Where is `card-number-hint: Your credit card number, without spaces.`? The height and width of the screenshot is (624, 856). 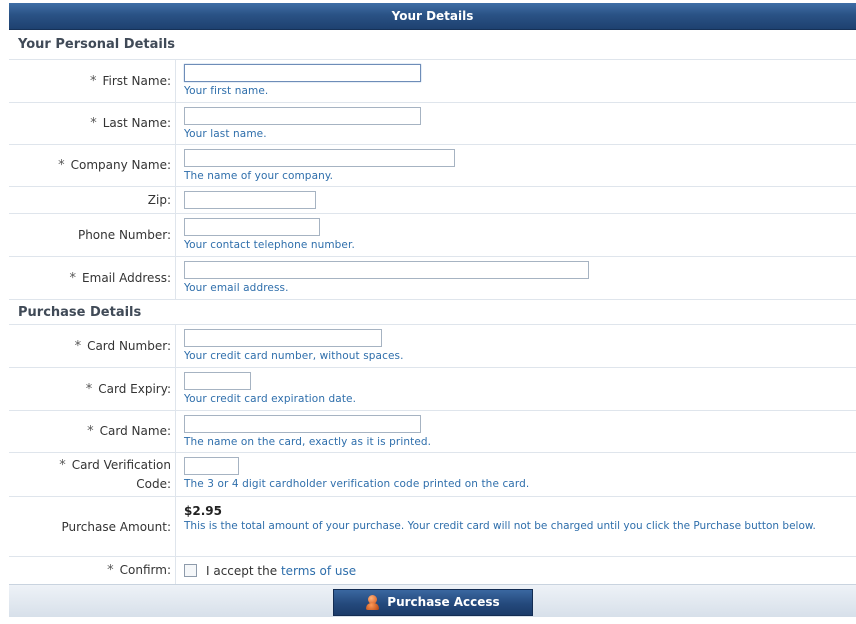
card-number-hint: Your credit card number, without spaces. is located at coordinates (294, 356).